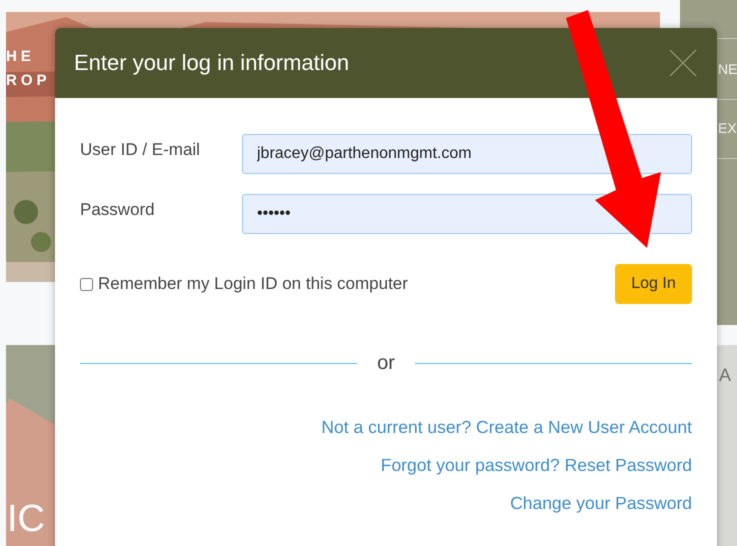 This screenshot has height=546, width=737. I want to click on password-field: ••••••, so click(467, 214).